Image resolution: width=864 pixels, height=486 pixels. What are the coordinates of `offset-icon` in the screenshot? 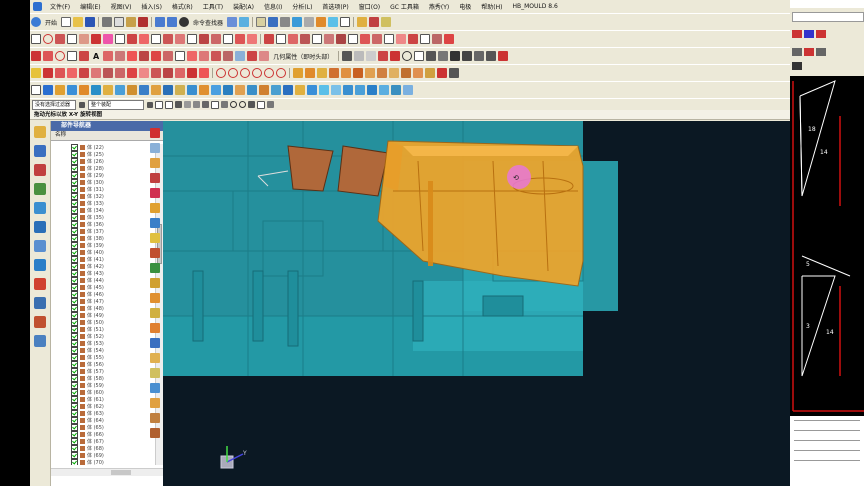 It's located at (120, 39).